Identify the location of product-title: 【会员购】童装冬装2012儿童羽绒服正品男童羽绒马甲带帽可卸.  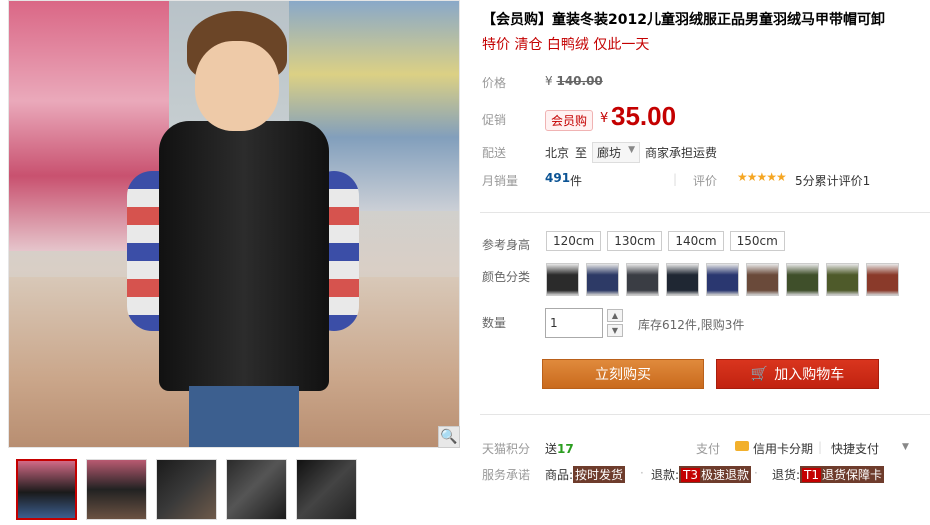
(683, 20).